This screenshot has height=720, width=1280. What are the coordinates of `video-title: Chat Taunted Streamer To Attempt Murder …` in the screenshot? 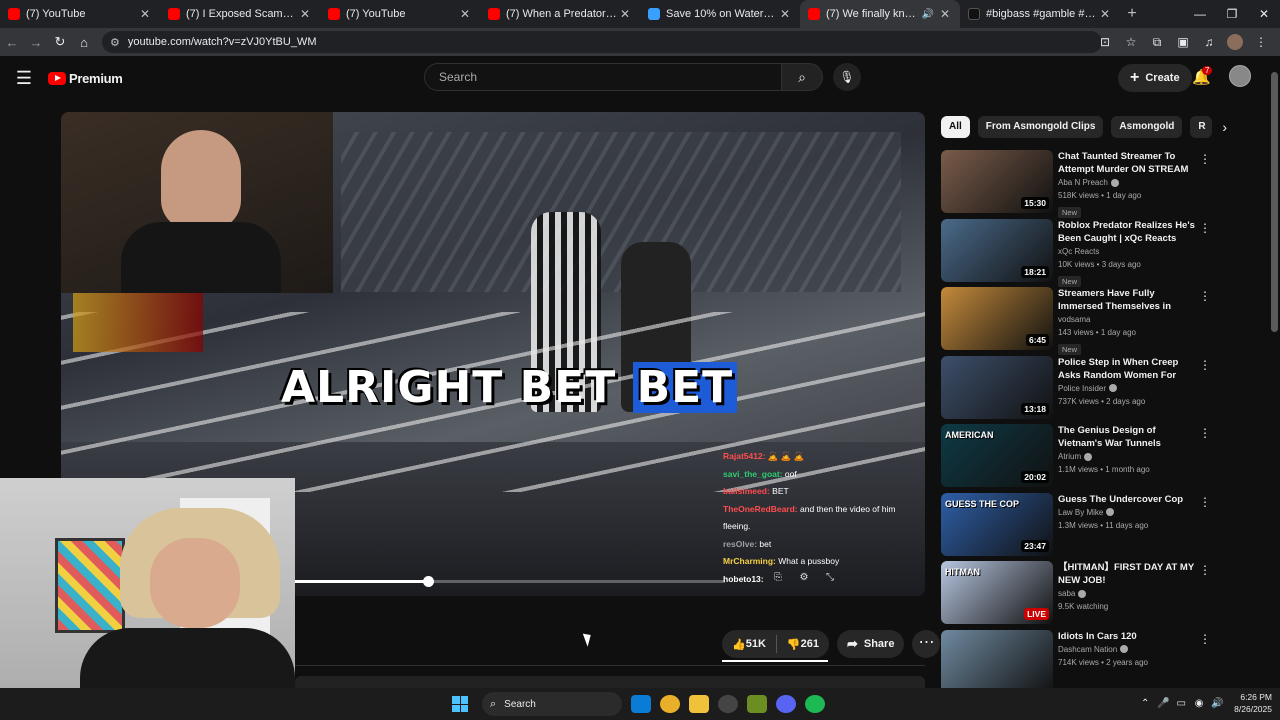 It's located at (1128, 163).